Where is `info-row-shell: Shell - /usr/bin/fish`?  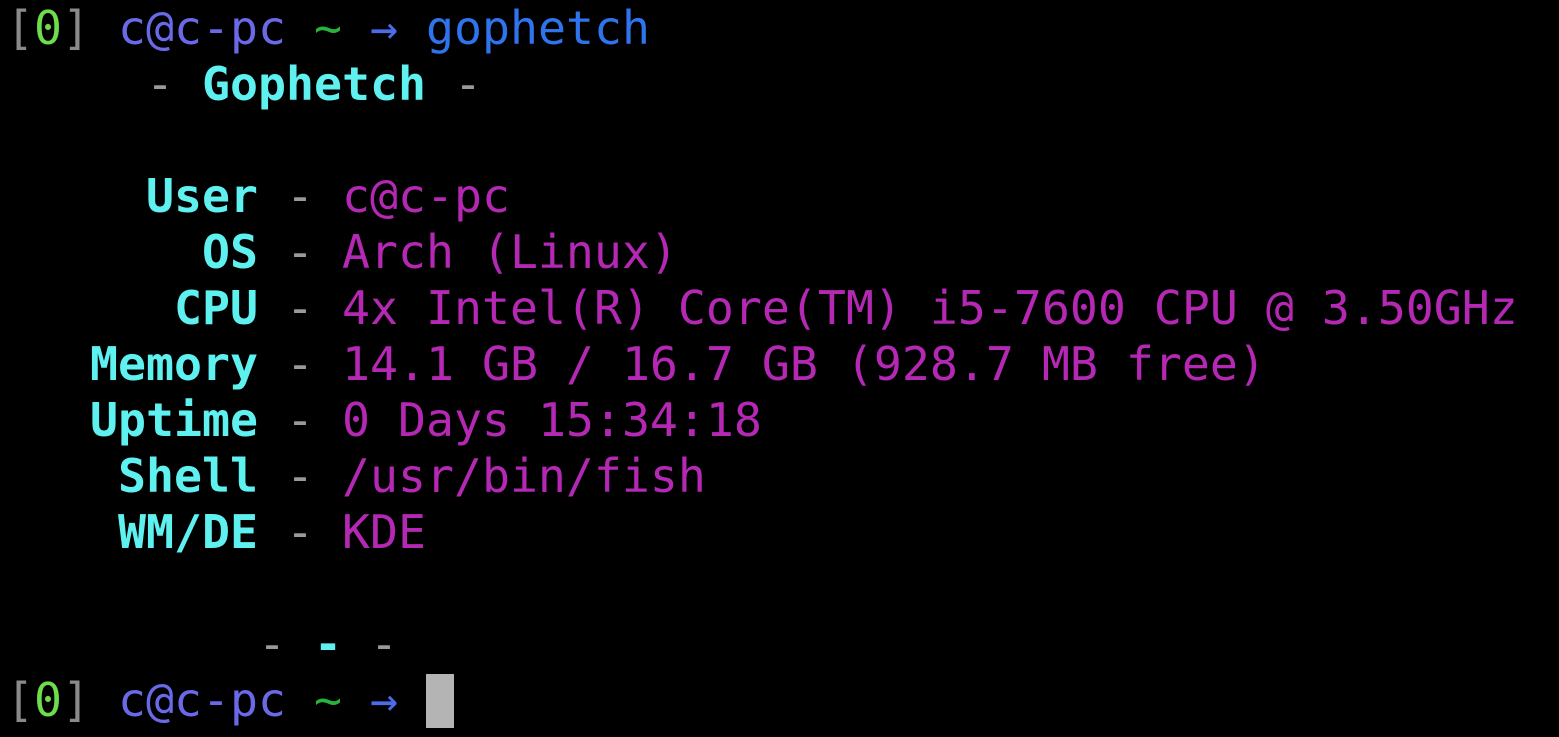
info-row-shell: Shell - /usr/bin/fish is located at coordinates (762, 476).